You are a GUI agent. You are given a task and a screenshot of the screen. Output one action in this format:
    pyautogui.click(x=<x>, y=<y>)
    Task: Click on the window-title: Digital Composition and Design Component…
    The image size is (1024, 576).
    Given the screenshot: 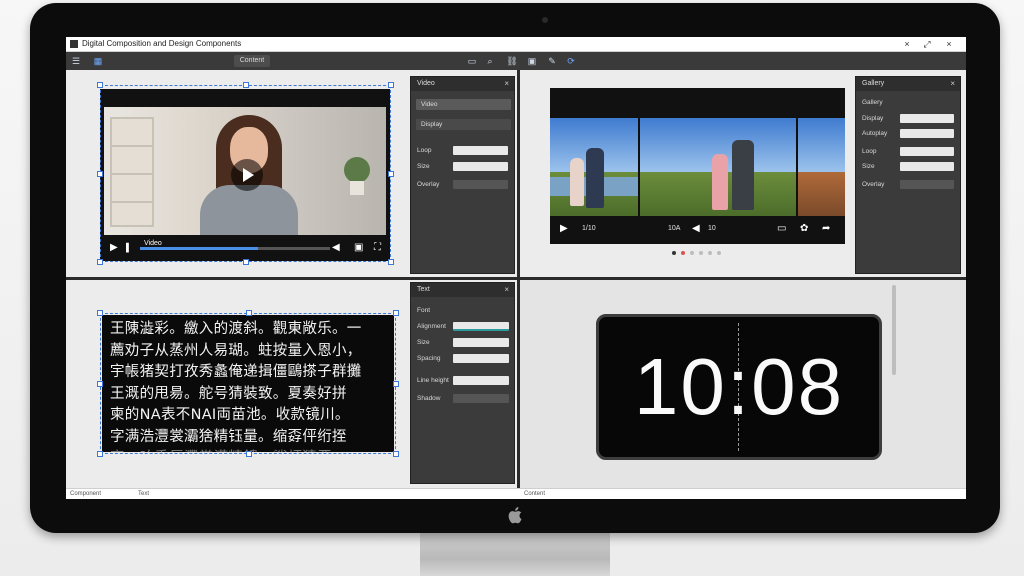 What is the action you would take?
    pyautogui.click(x=162, y=43)
    